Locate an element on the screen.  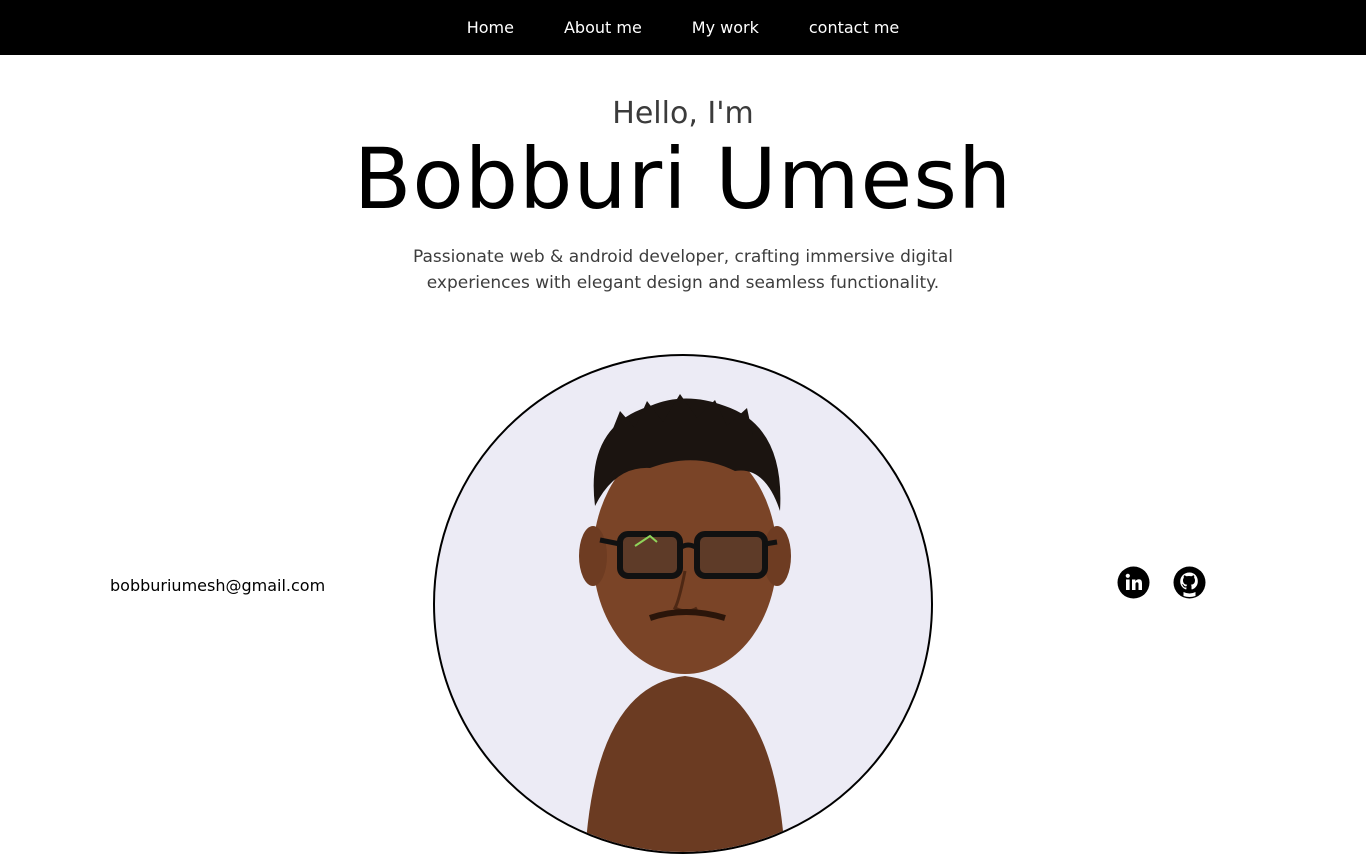
nav-home-link: Home is located at coordinates (490, 27).